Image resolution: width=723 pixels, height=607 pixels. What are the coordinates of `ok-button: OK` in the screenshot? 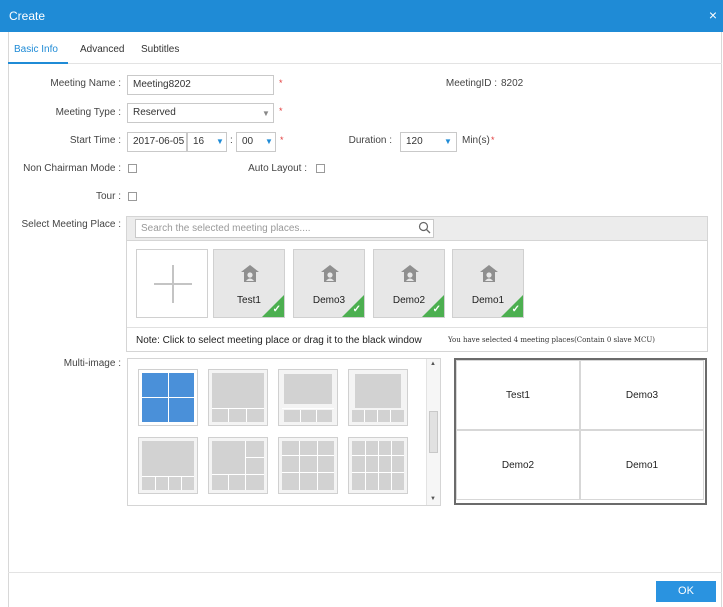 It's located at (686, 591).